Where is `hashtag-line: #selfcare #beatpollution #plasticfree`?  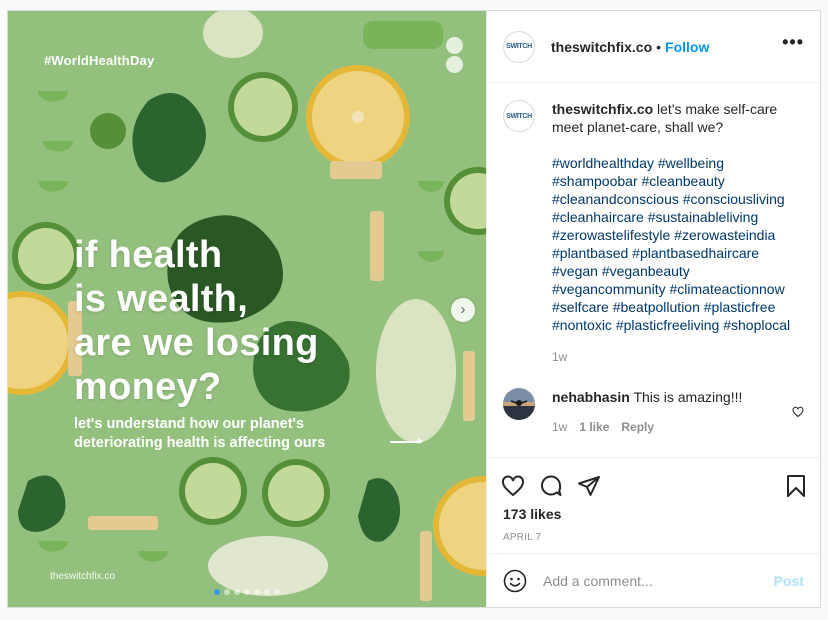
hashtag-line: #selfcare #beatpollution #plasticfree is located at coordinates (678, 307).